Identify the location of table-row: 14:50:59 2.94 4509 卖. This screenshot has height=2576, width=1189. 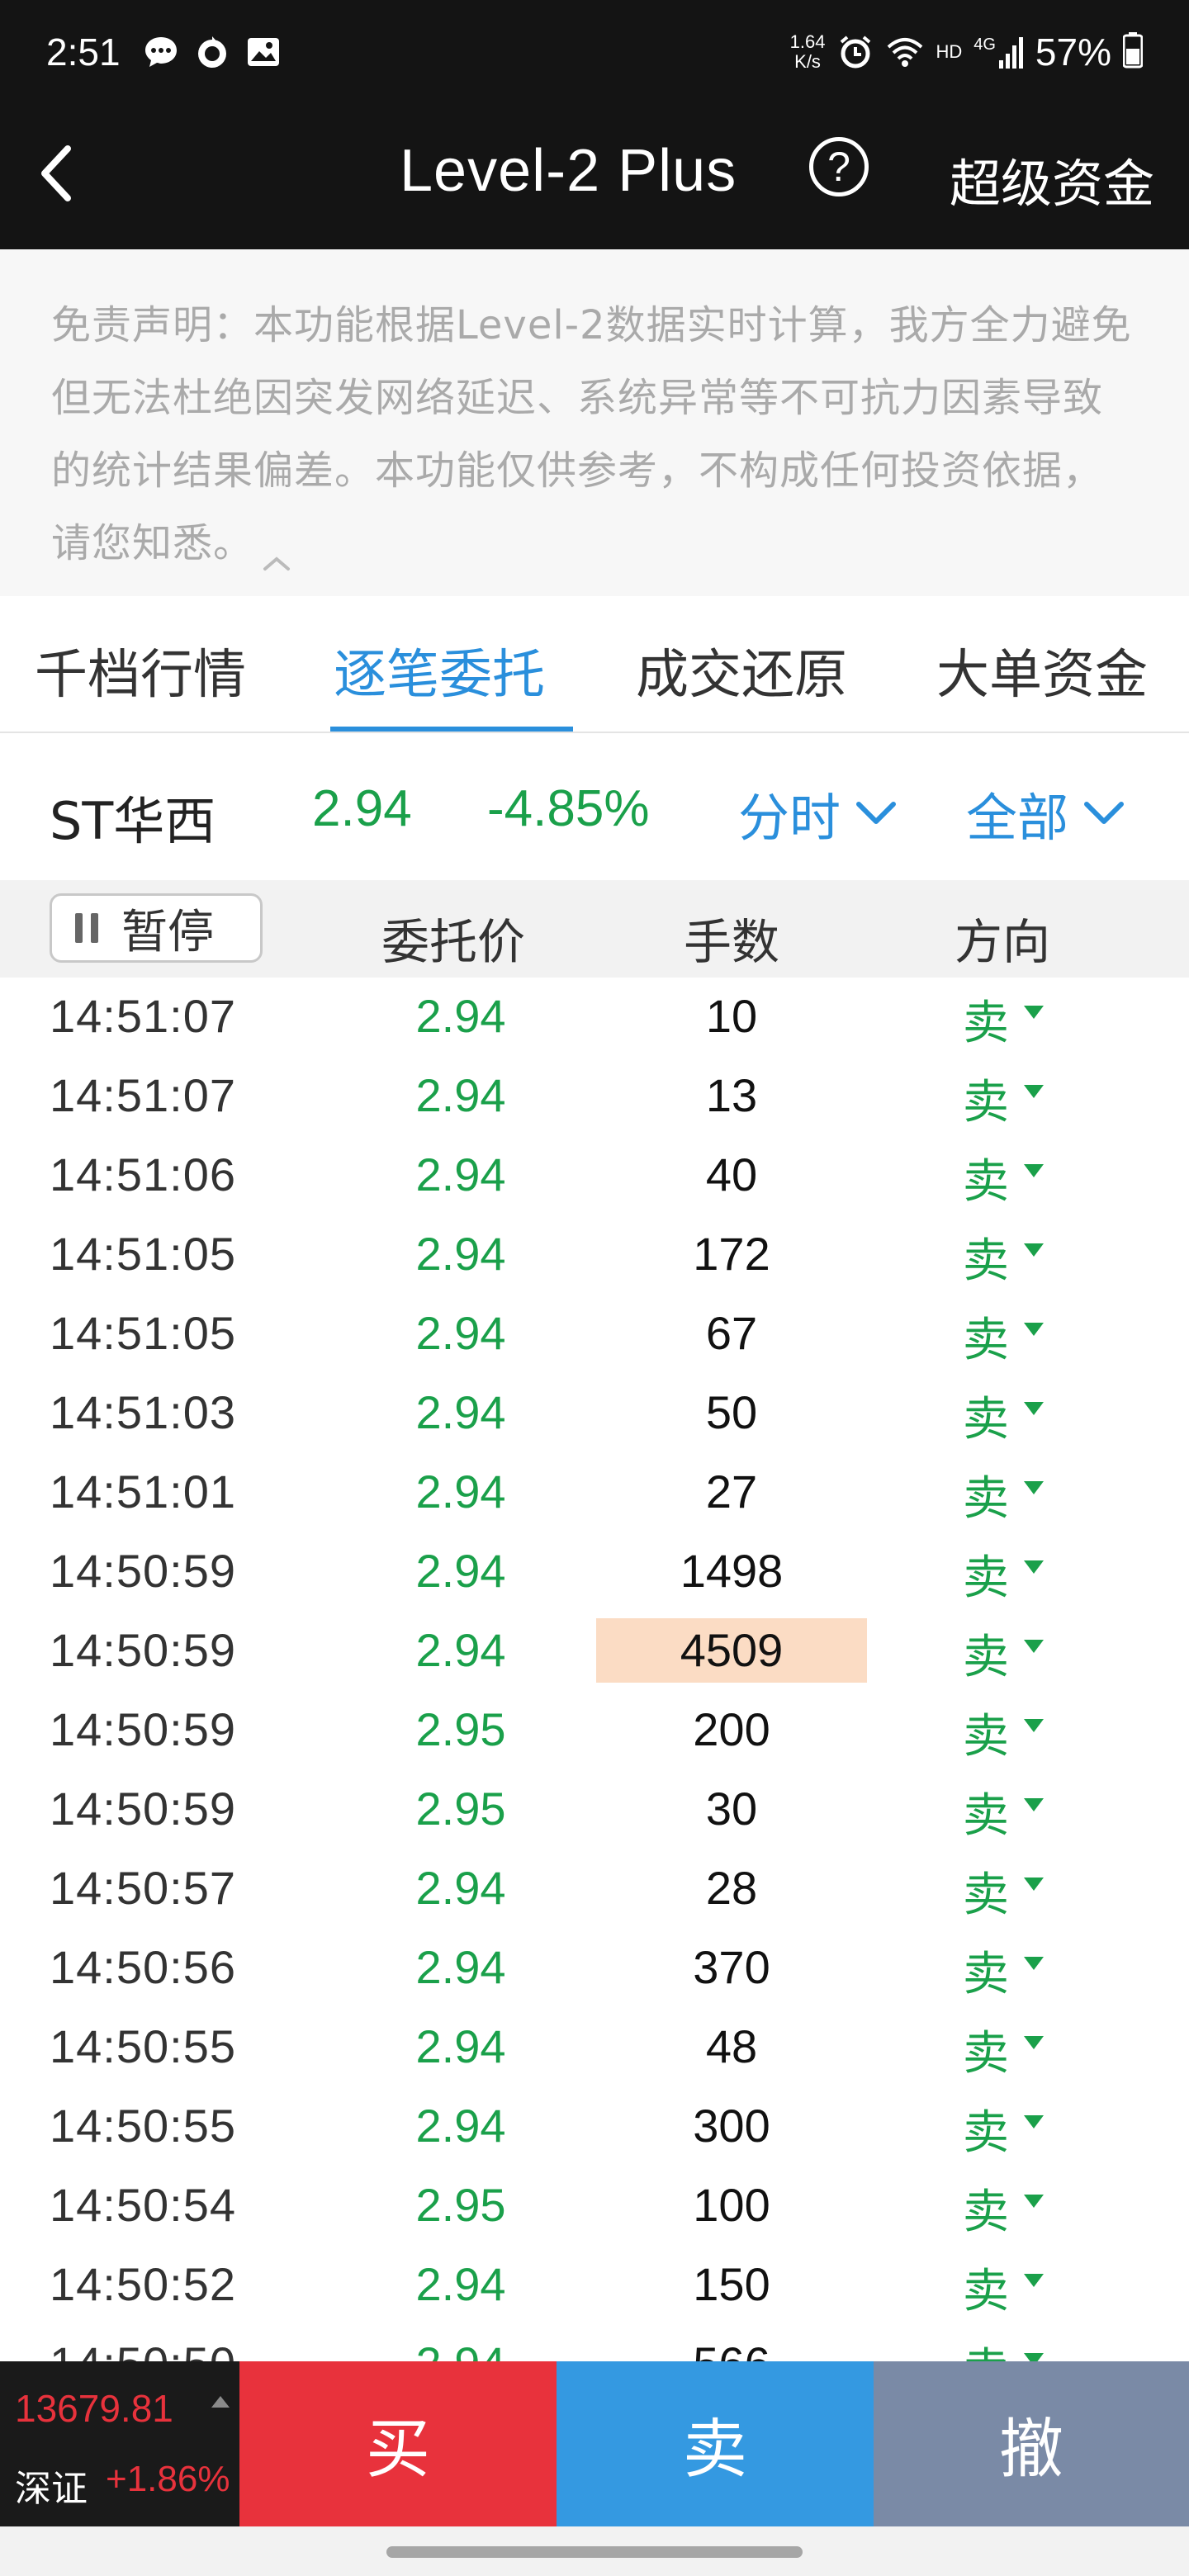
(594, 1651).